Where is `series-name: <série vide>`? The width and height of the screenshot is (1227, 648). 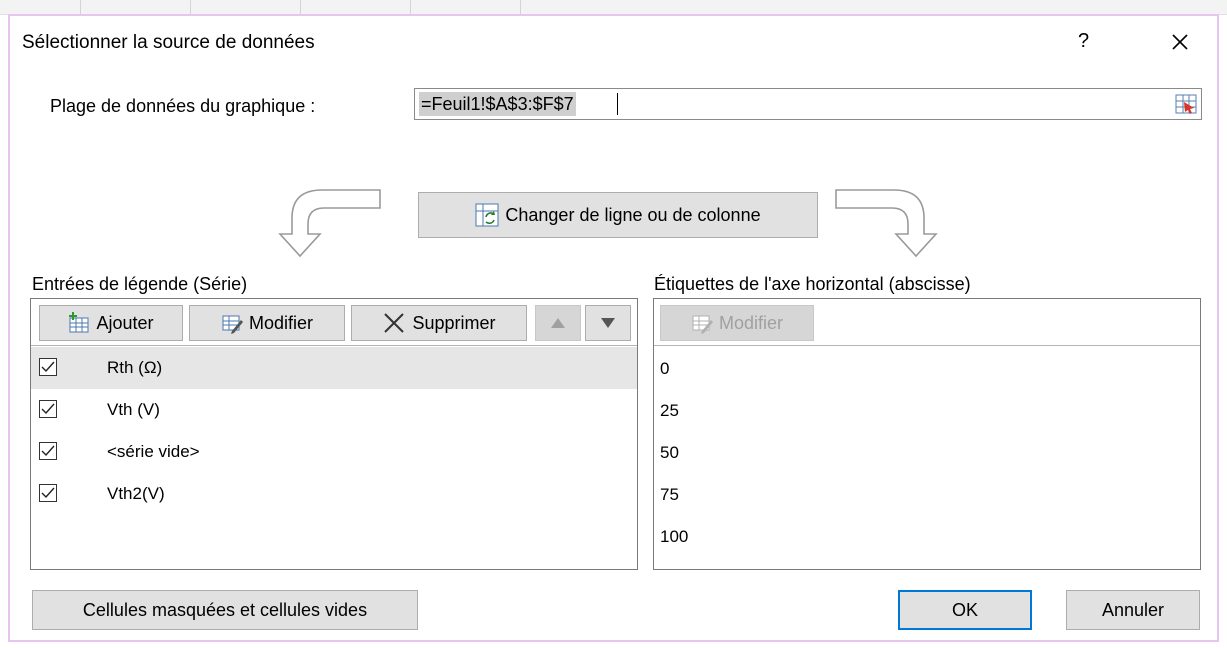
series-name: <série vide> is located at coordinates (153, 451).